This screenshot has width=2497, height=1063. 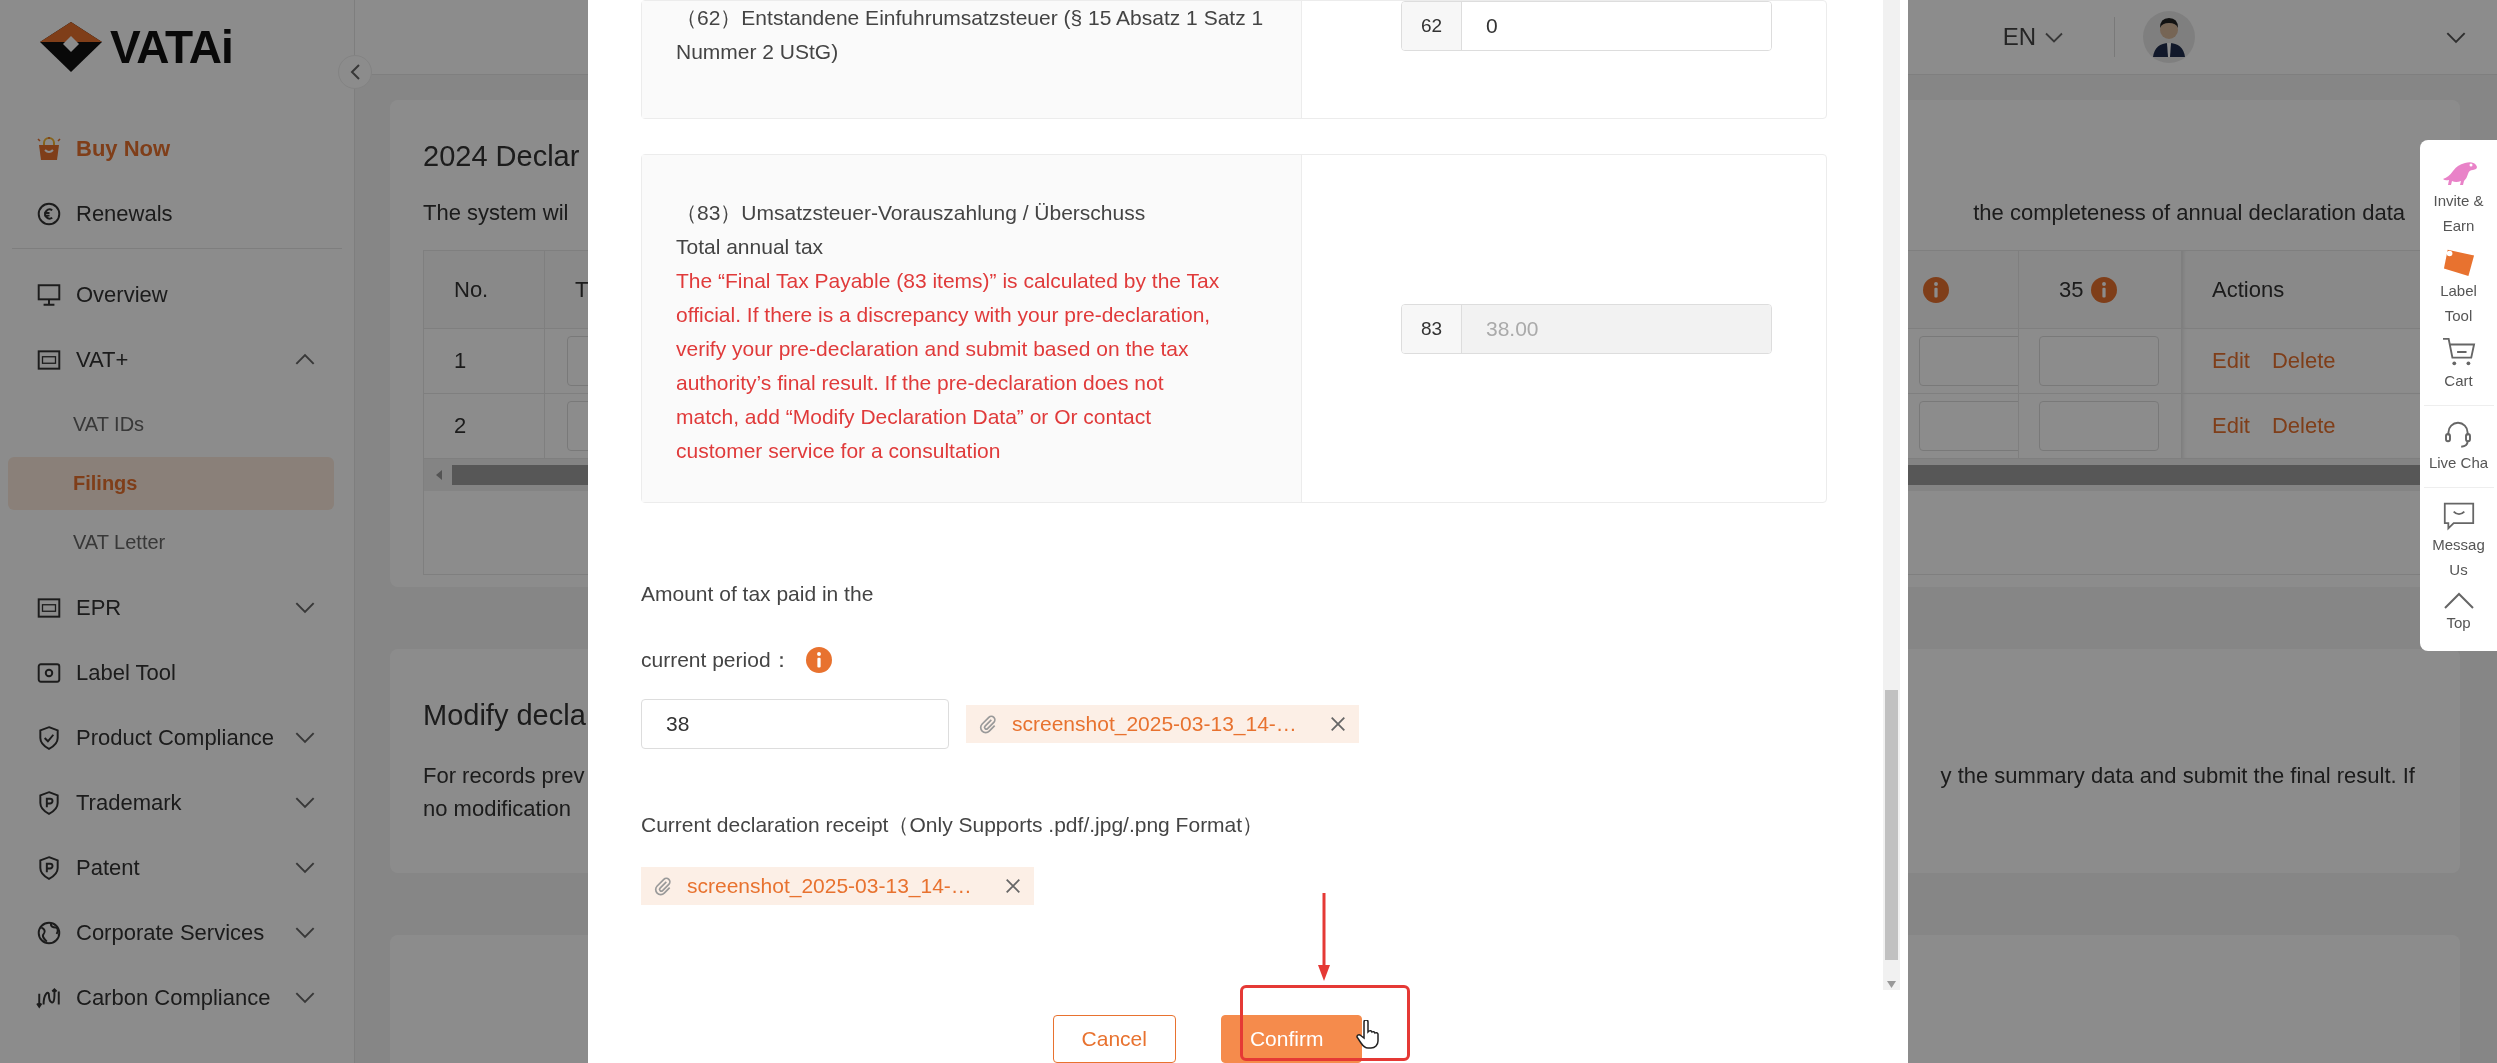 I want to click on avatar, so click(x=2169, y=37).